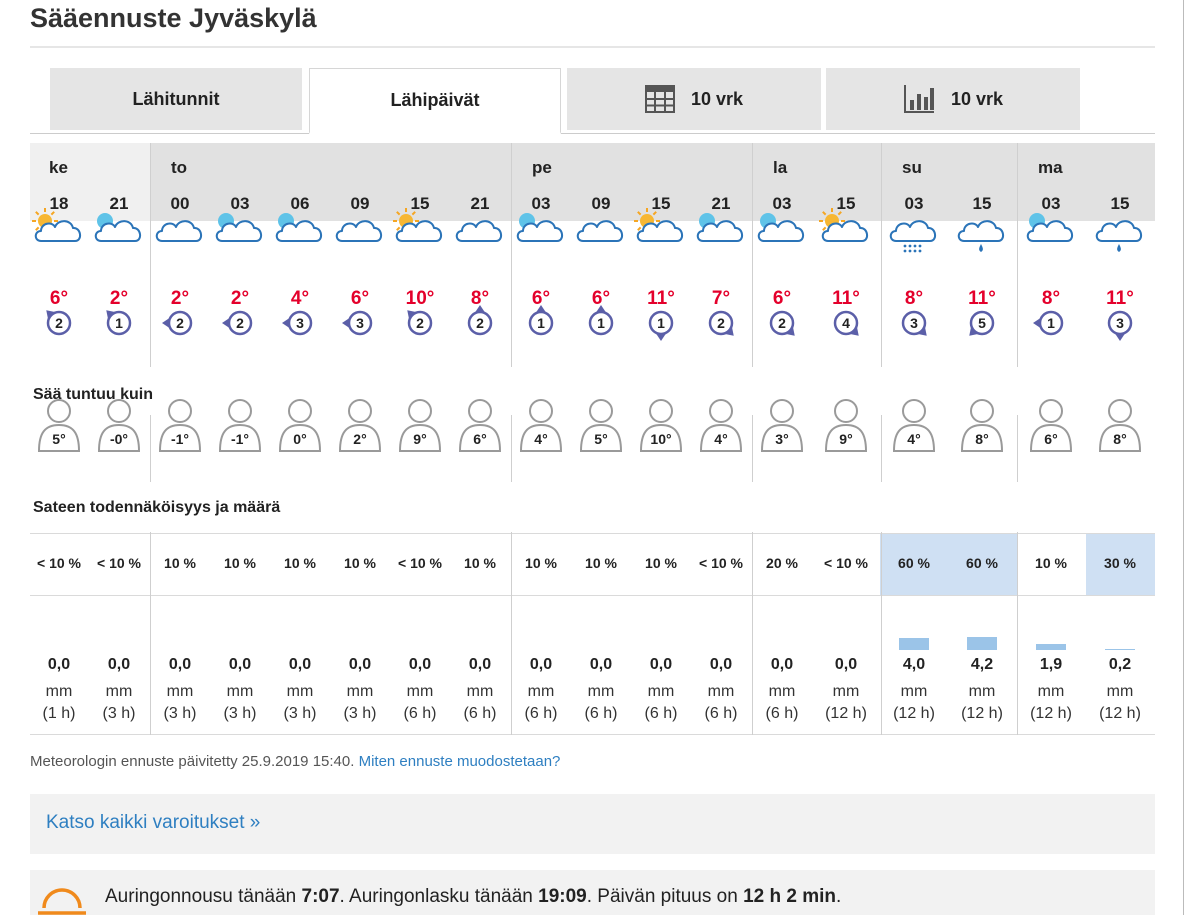 This screenshot has width=1186, height=915. What do you see at coordinates (562, 896) in the screenshot?
I see `sunset-time: 19:09` at bounding box center [562, 896].